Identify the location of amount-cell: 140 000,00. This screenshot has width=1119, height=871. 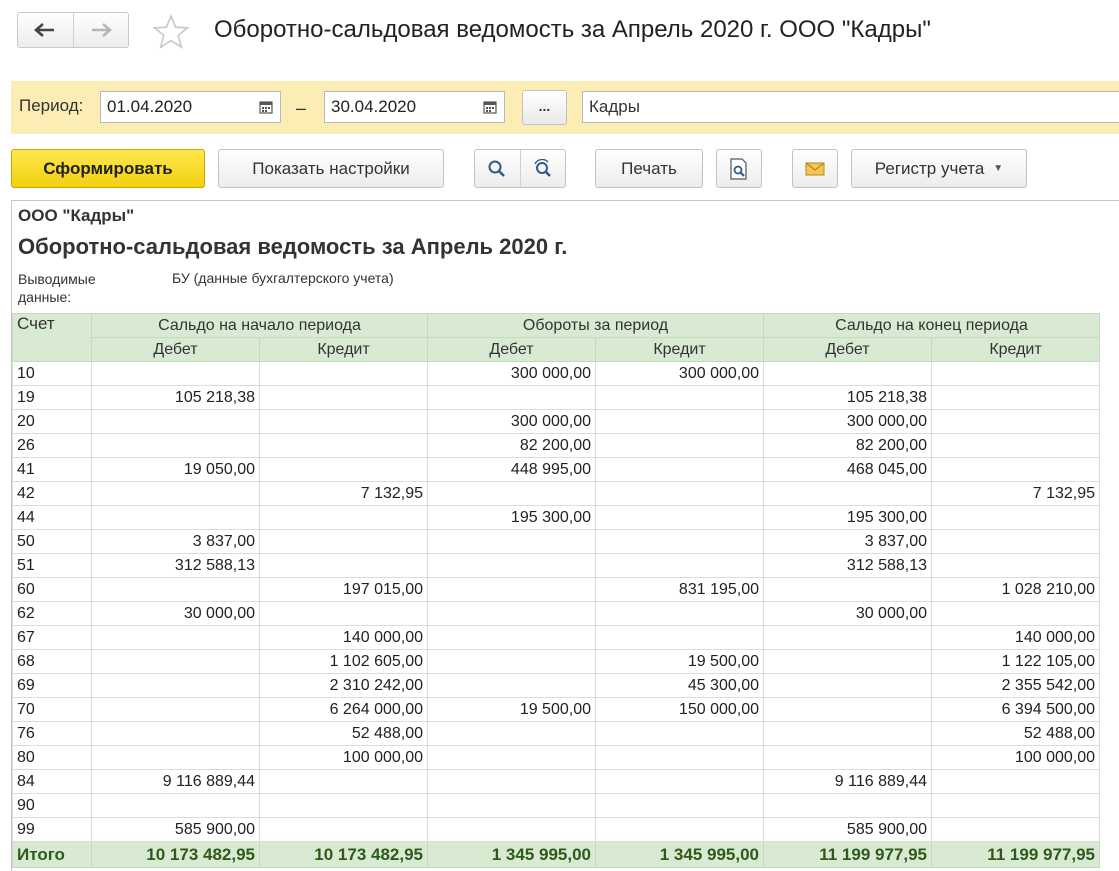
(343, 637).